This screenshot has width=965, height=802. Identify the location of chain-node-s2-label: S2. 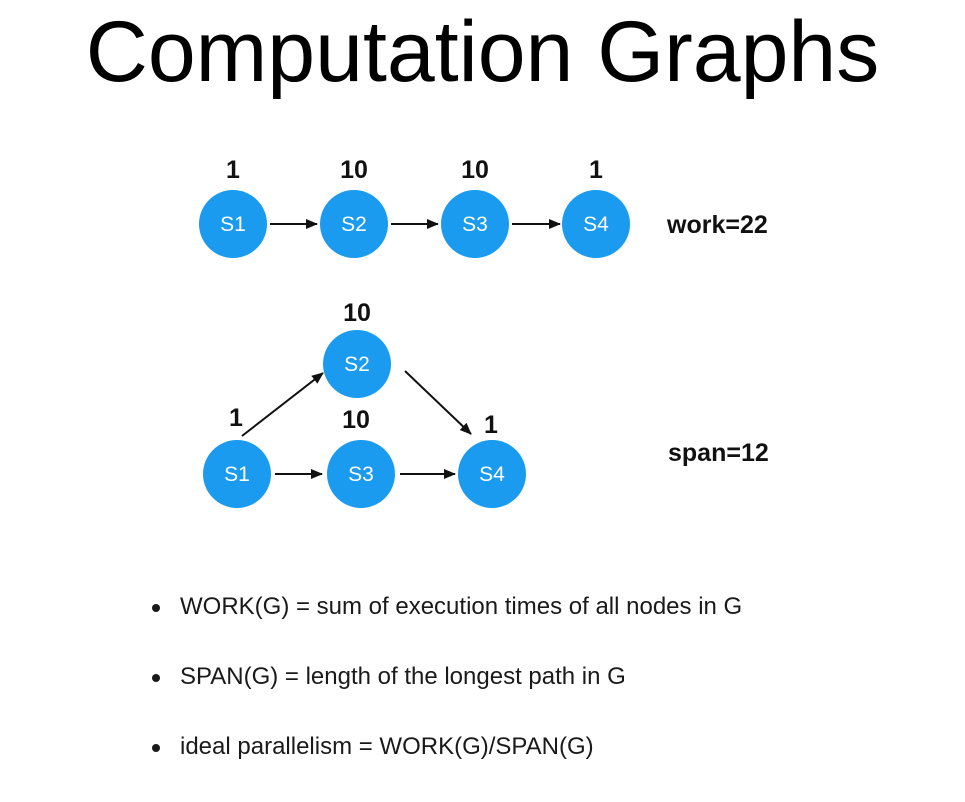
(354, 224).